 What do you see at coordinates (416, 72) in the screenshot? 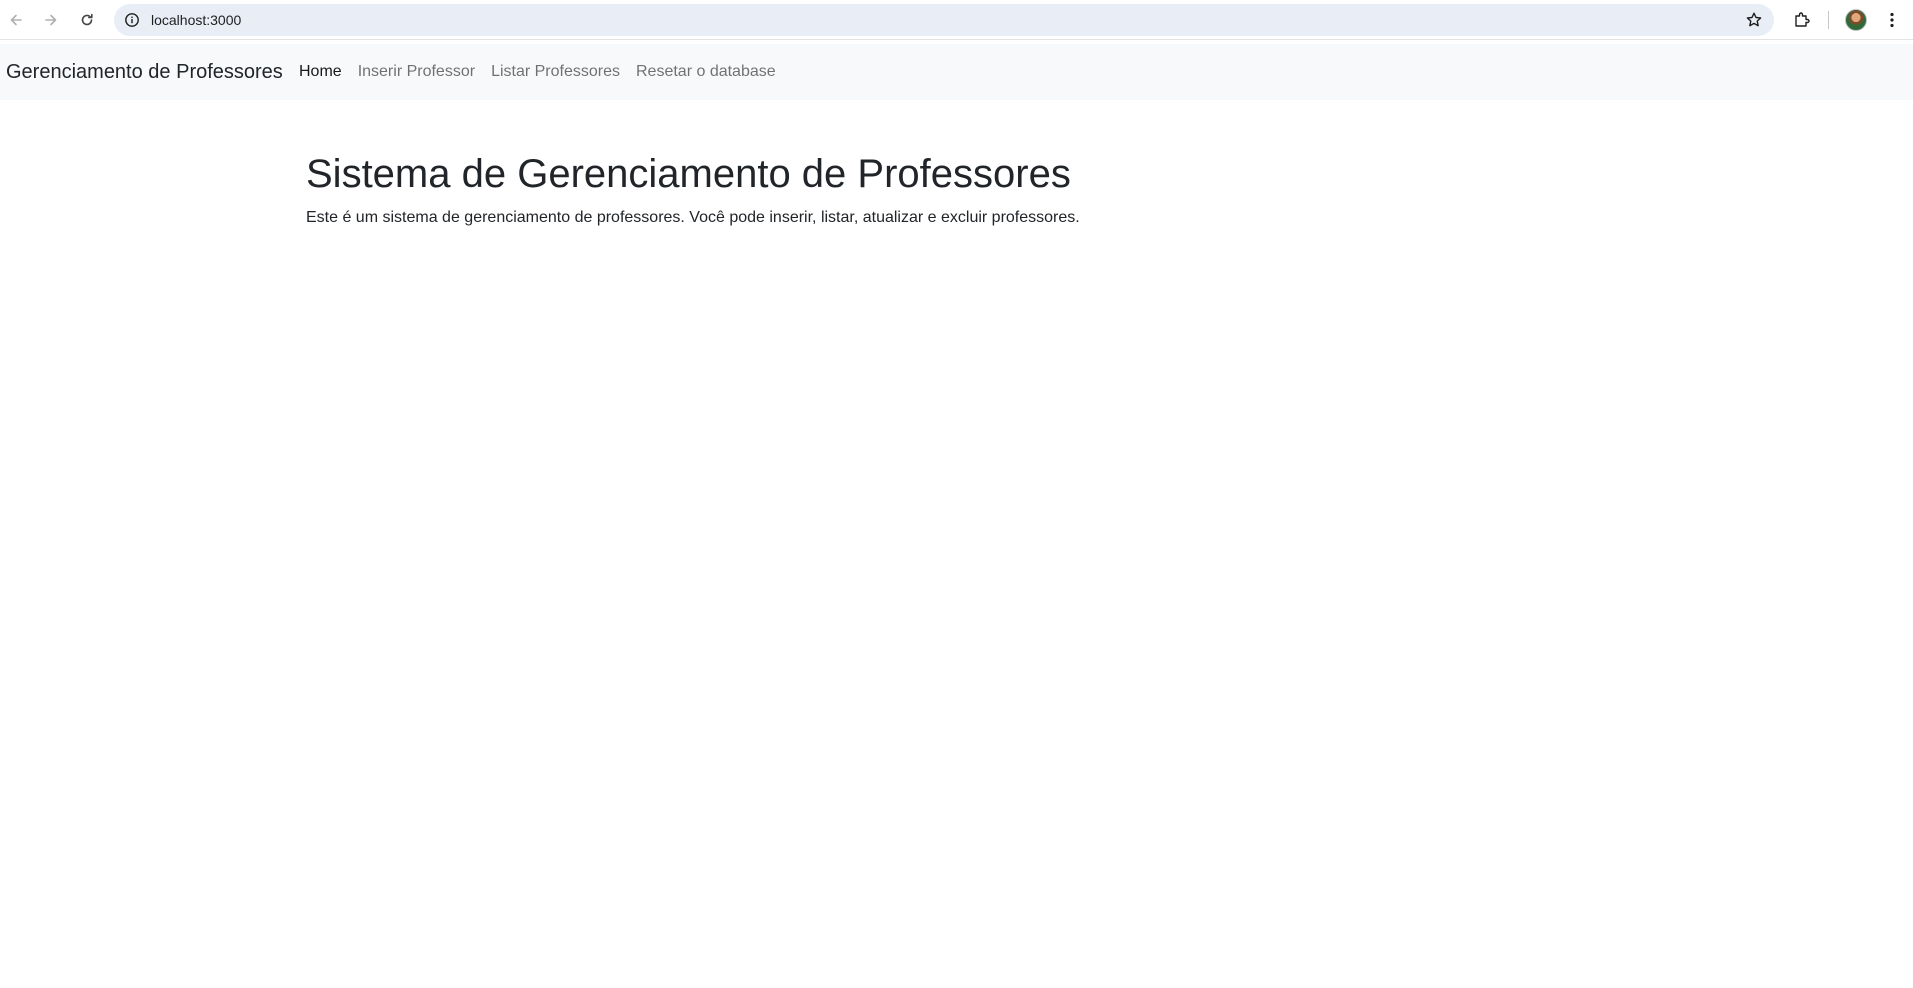
I see `nav-link-inserir-professor: Inserir Professor` at bounding box center [416, 72].